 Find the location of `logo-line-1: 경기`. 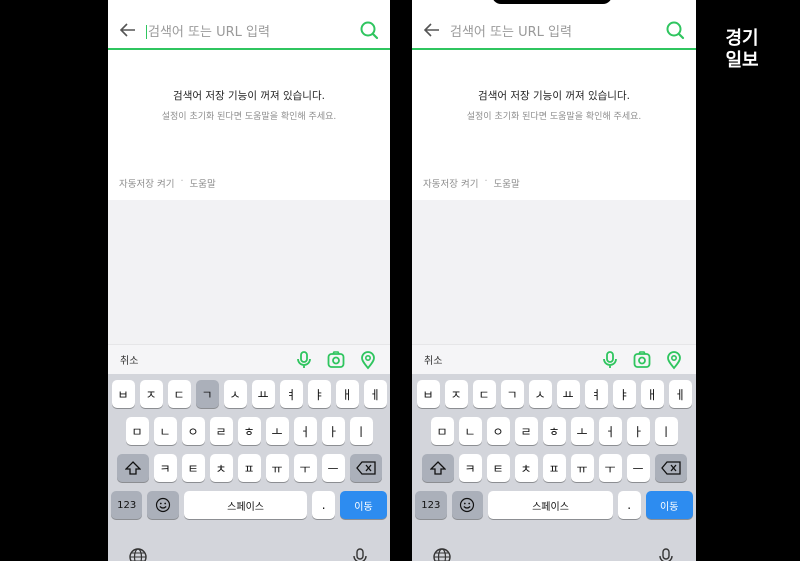

logo-line-1: 경기 is located at coordinates (742, 38).